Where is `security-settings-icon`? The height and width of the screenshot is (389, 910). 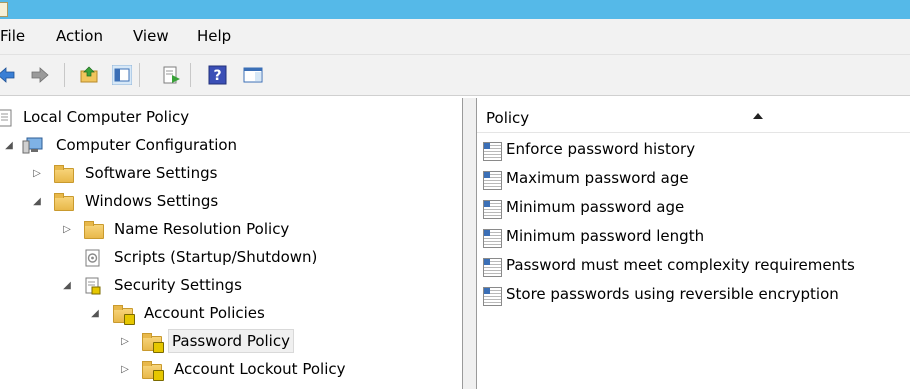 security-settings-icon is located at coordinates (93, 286).